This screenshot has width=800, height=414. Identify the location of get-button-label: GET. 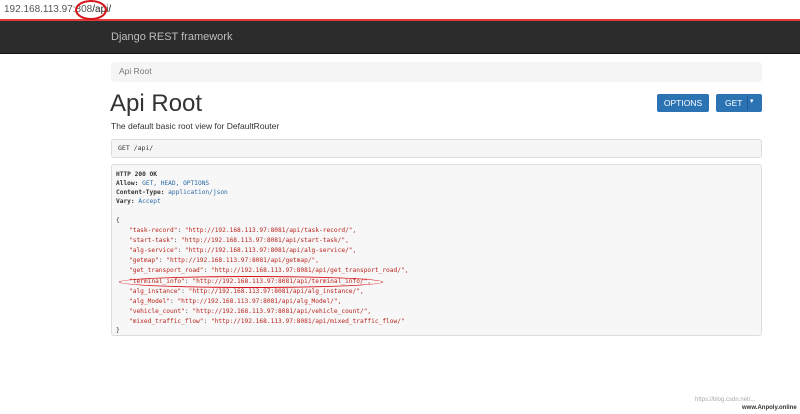
(734, 103).